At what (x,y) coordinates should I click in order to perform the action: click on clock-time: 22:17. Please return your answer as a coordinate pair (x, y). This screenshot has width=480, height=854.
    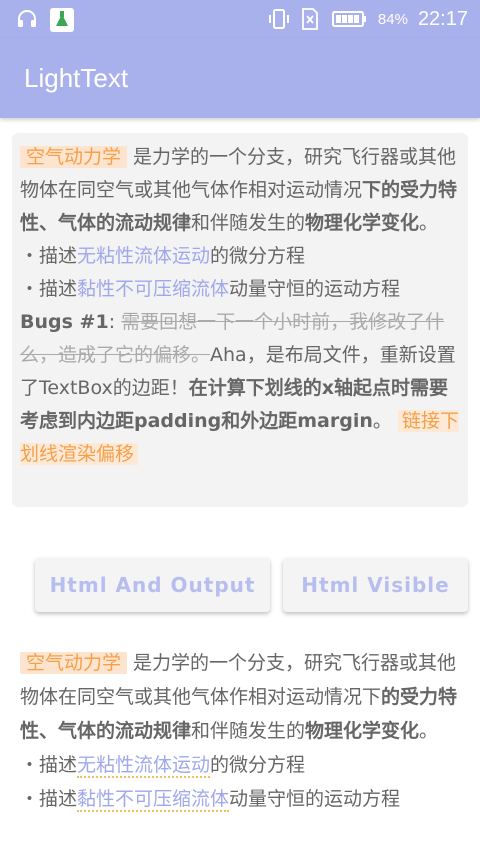
    Looking at the image, I should click on (442, 18).